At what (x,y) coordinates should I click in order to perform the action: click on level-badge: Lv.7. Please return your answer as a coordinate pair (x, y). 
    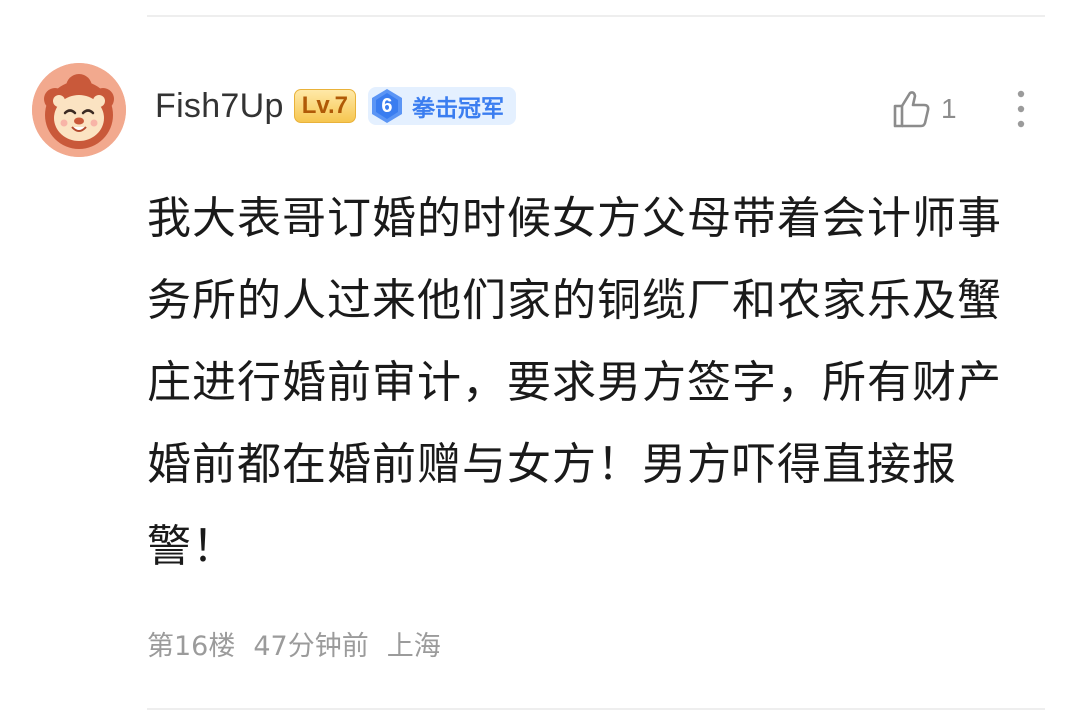
    Looking at the image, I should click on (324, 106).